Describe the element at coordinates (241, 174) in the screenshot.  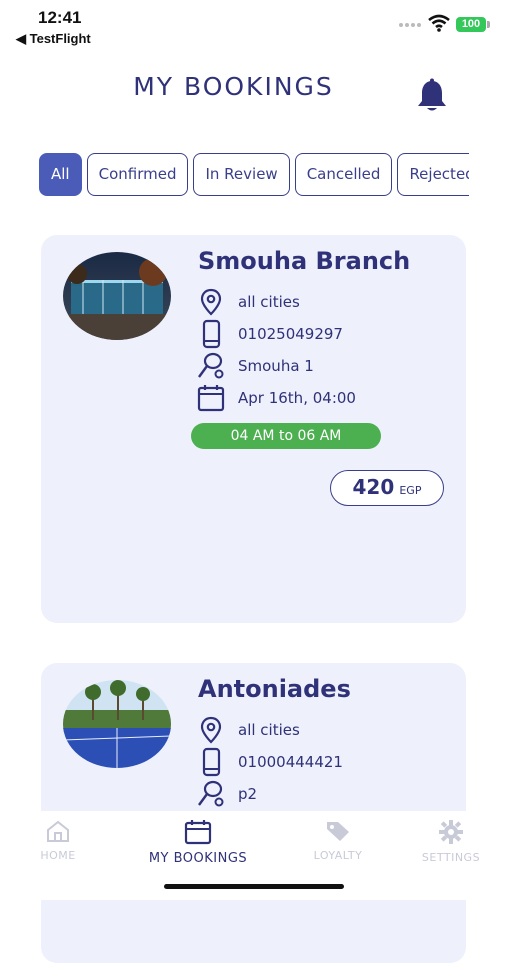
I see `tab-in-review: In Review` at that location.